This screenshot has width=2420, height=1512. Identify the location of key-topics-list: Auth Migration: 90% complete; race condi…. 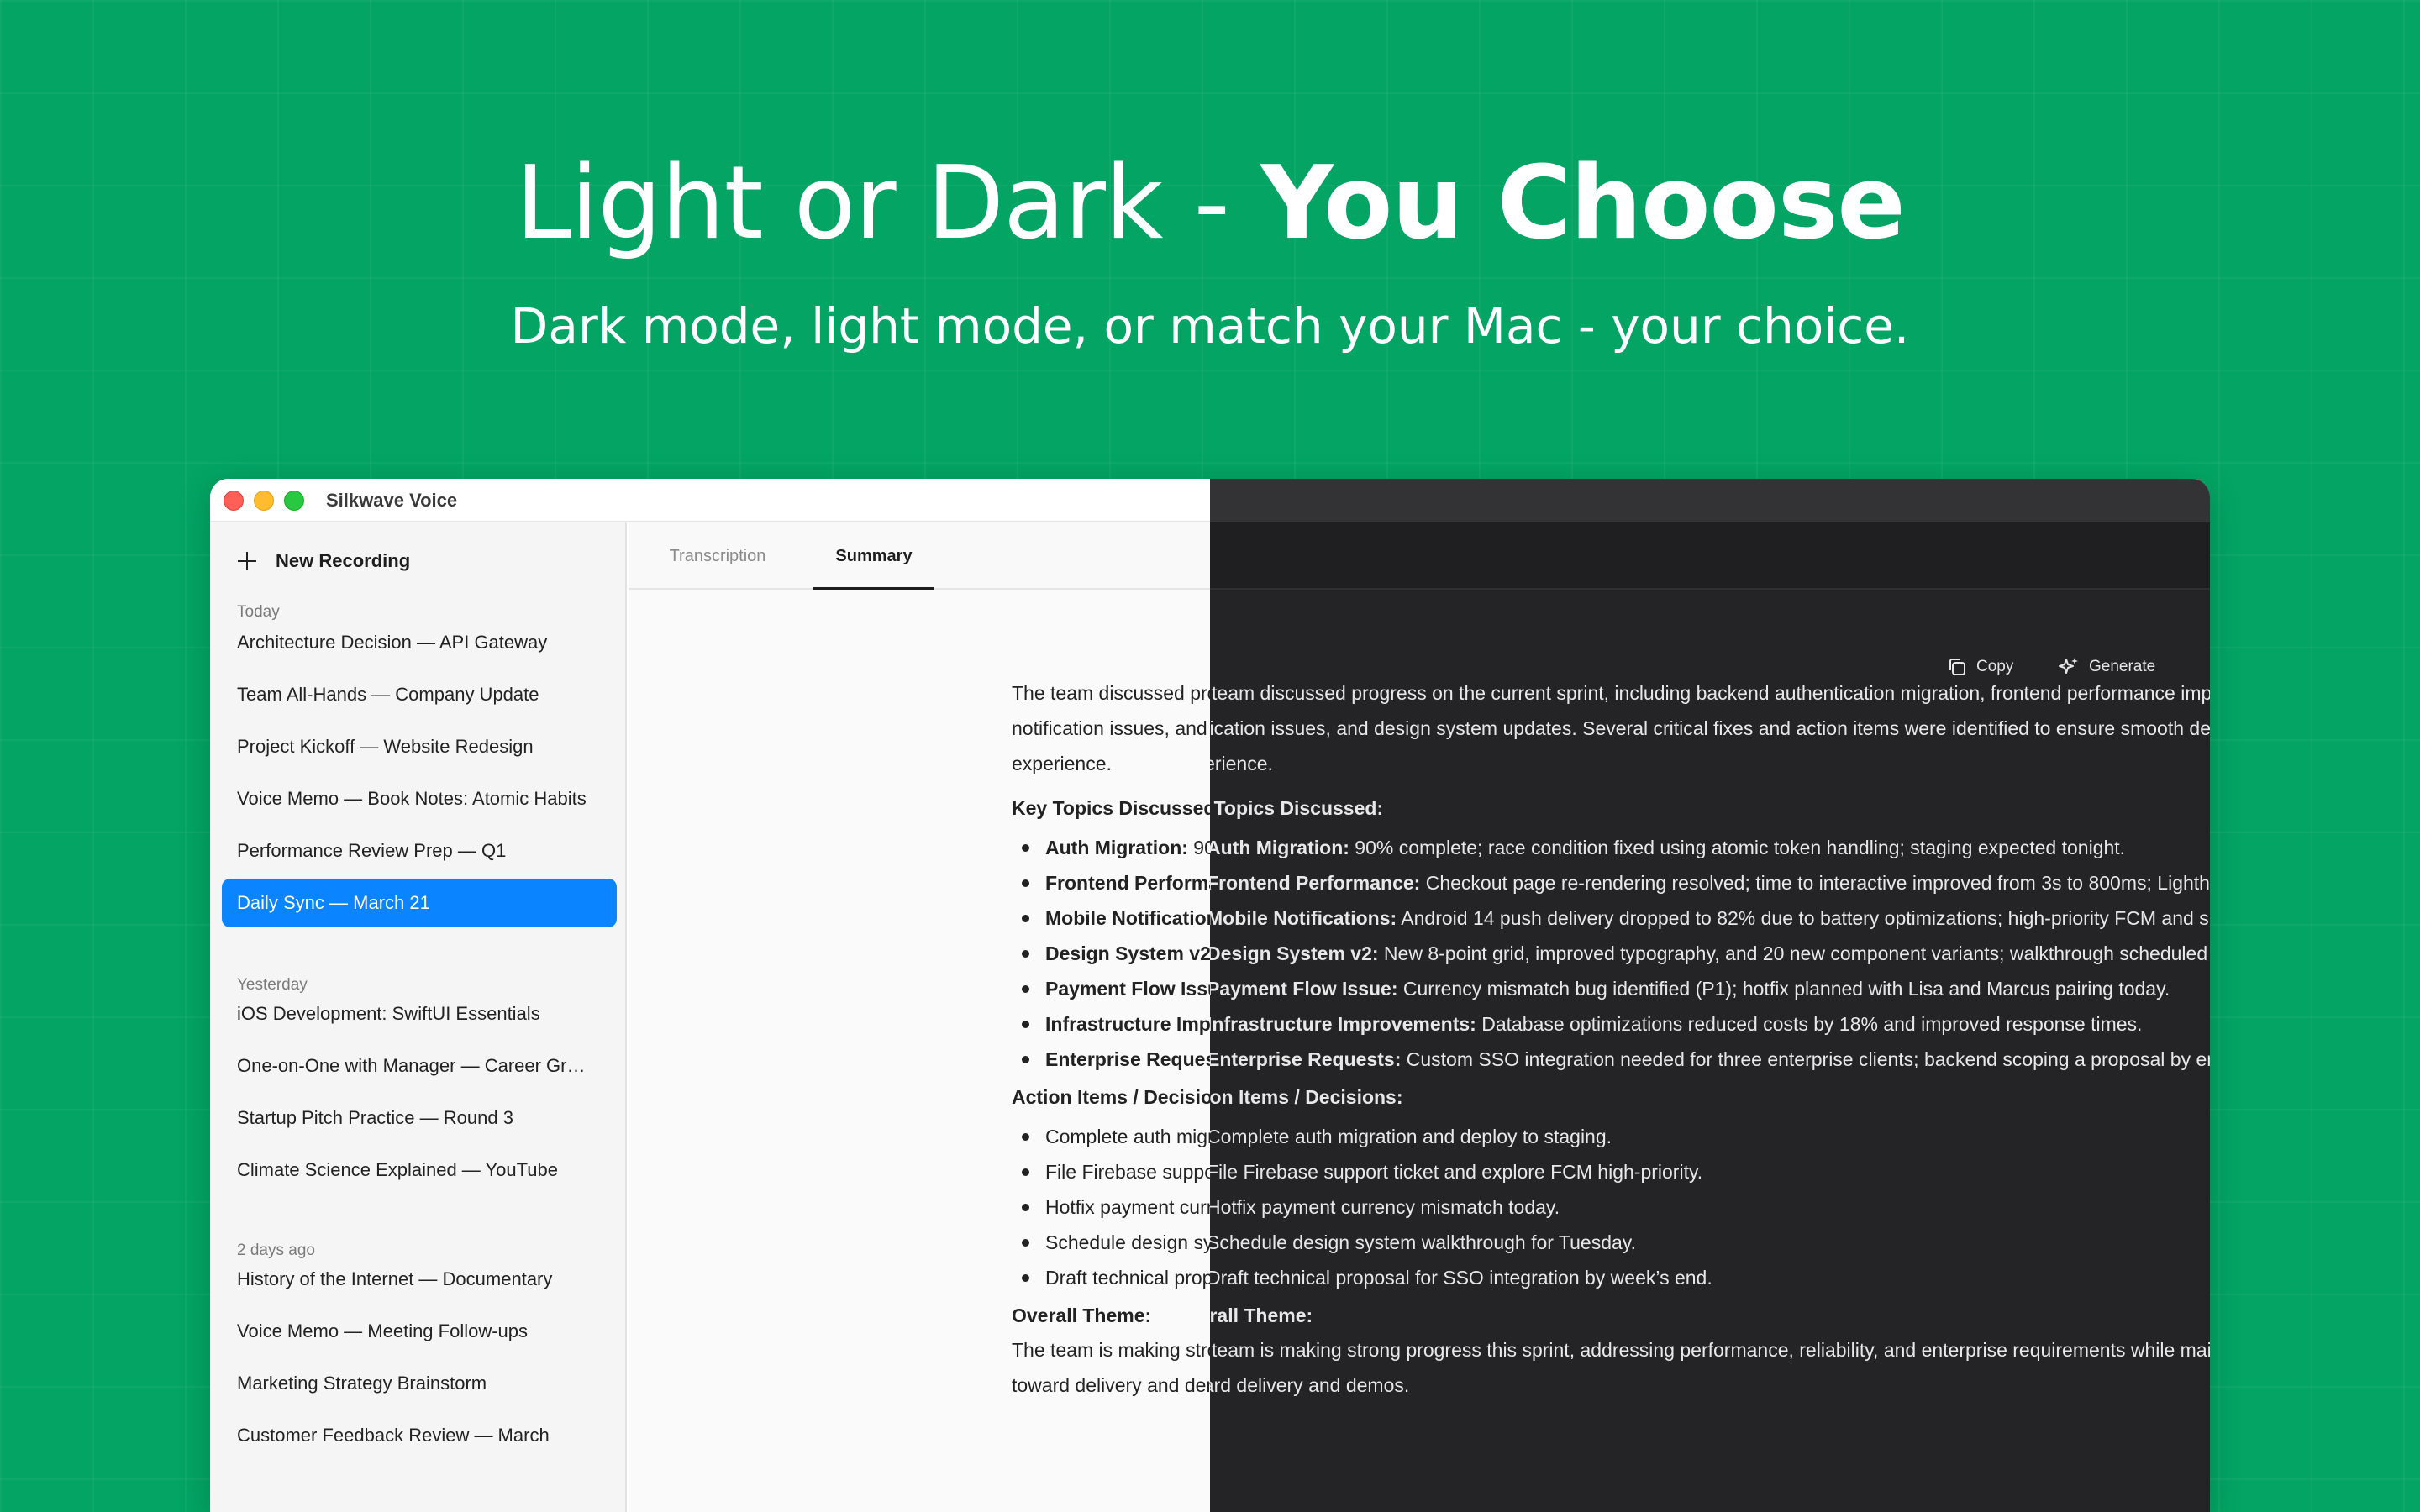
(1710, 953).